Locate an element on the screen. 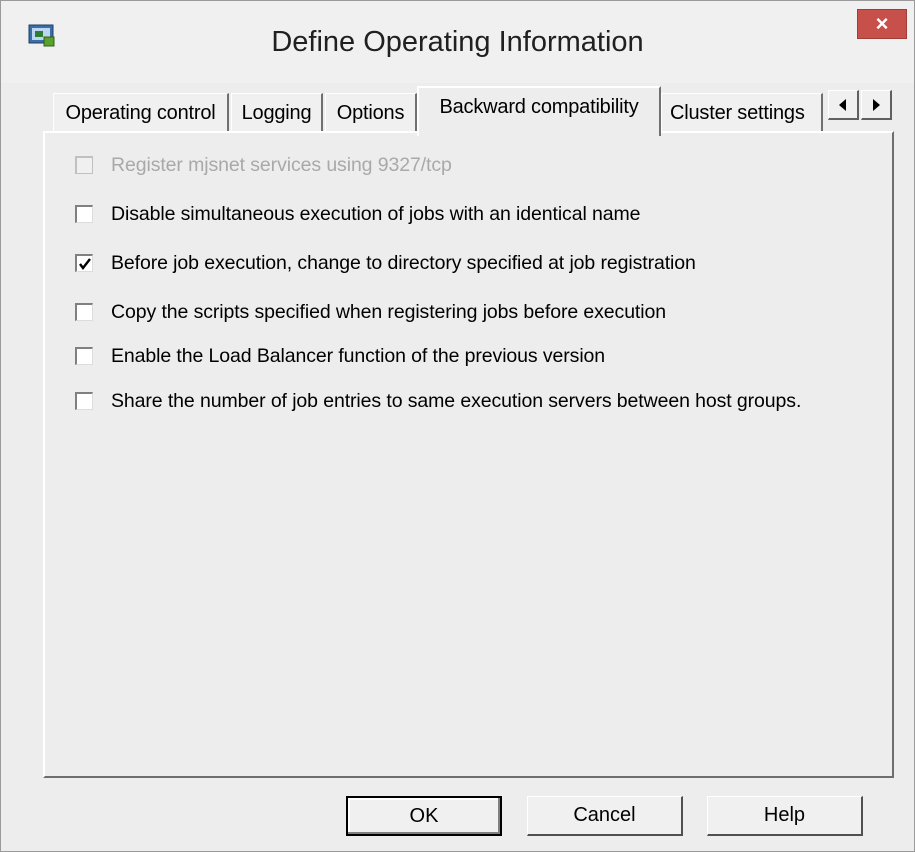 This screenshot has width=915, height=852. title-bar: Define Operating Information × is located at coordinates (457, 42).